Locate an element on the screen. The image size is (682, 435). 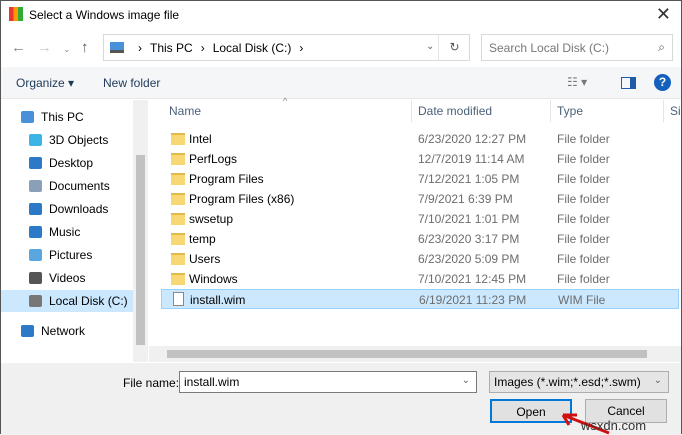
search-input: Search Local Disk (C:) ⌕ is located at coordinates (577, 47).